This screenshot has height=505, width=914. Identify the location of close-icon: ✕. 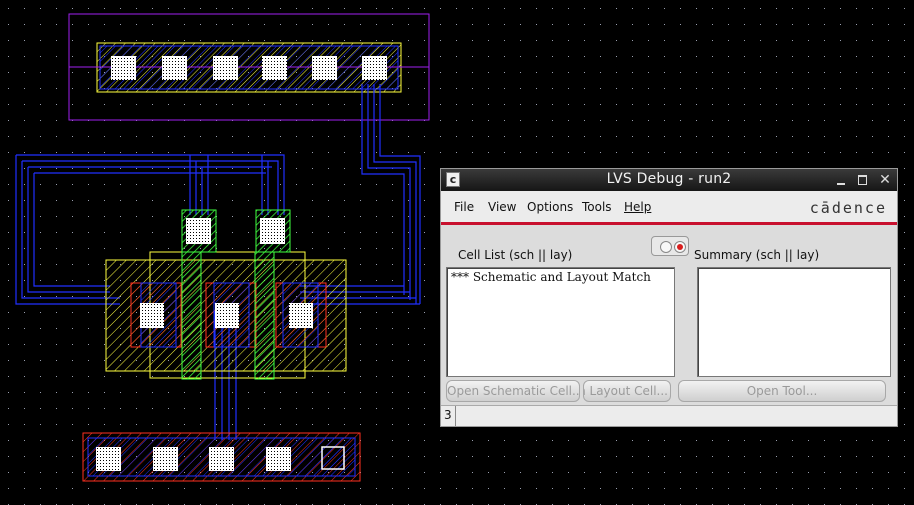
(885, 180).